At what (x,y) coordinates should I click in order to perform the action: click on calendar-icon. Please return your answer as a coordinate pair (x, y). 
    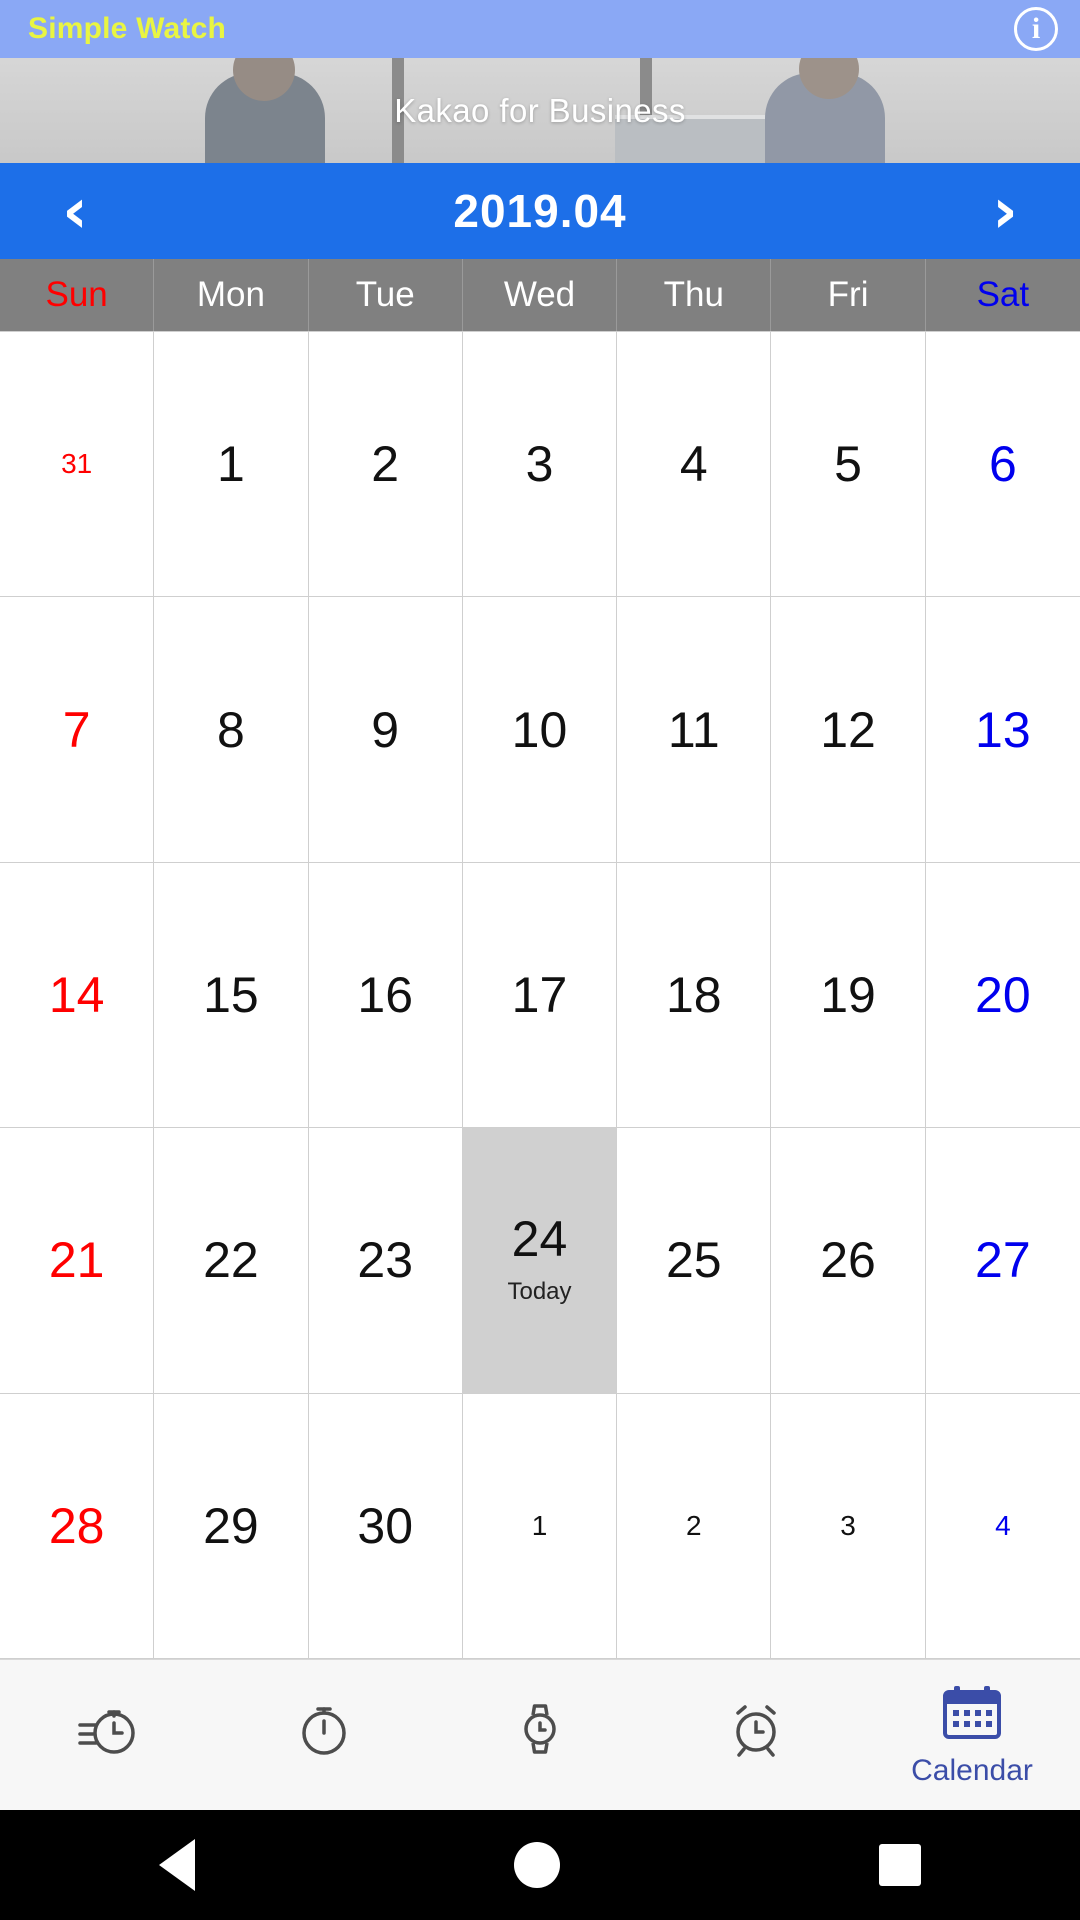
    Looking at the image, I should click on (972, 1714).